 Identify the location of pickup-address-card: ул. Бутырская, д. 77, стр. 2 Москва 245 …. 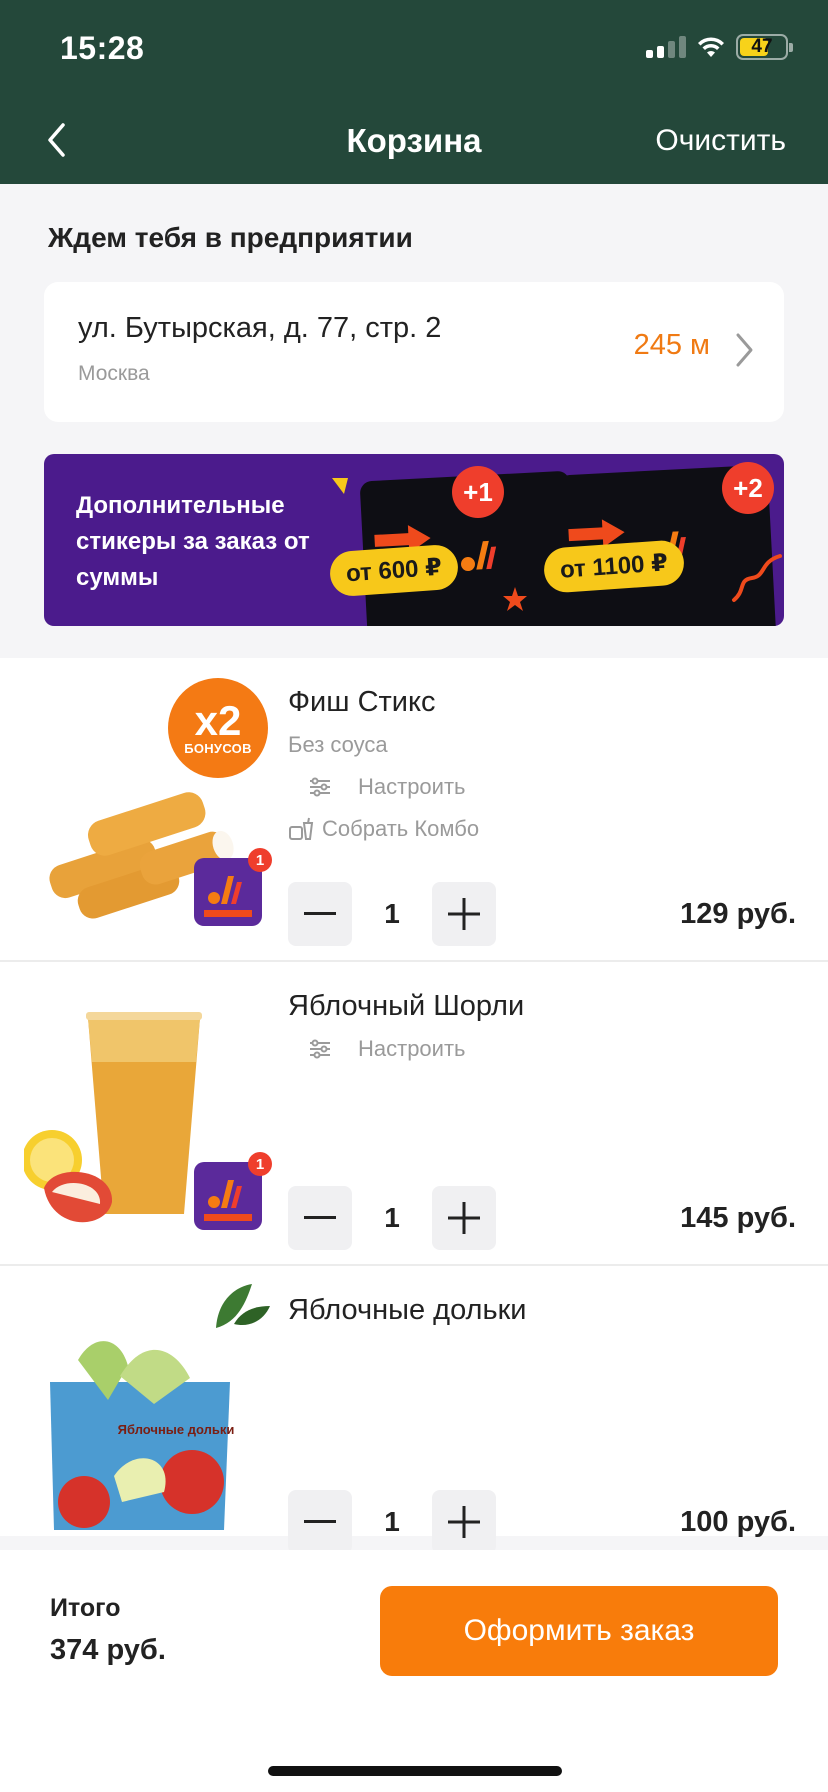
(414, 352).